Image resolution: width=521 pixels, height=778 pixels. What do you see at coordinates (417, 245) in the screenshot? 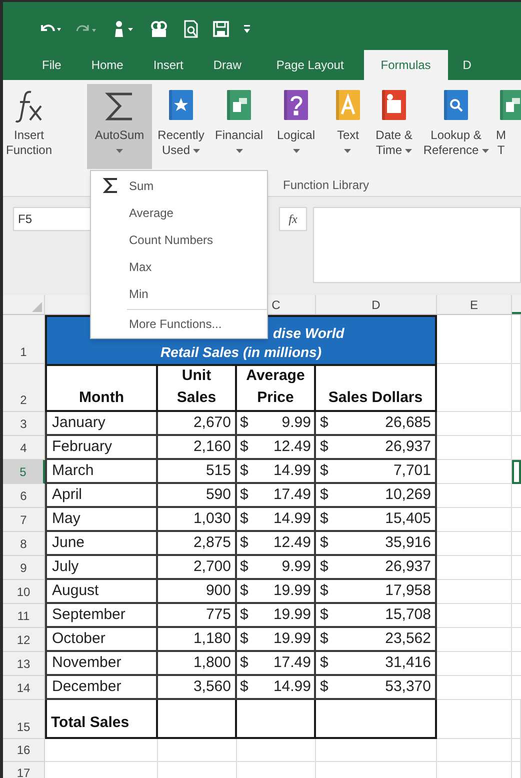
I see `formula-input` at bounding box center [417, 245].